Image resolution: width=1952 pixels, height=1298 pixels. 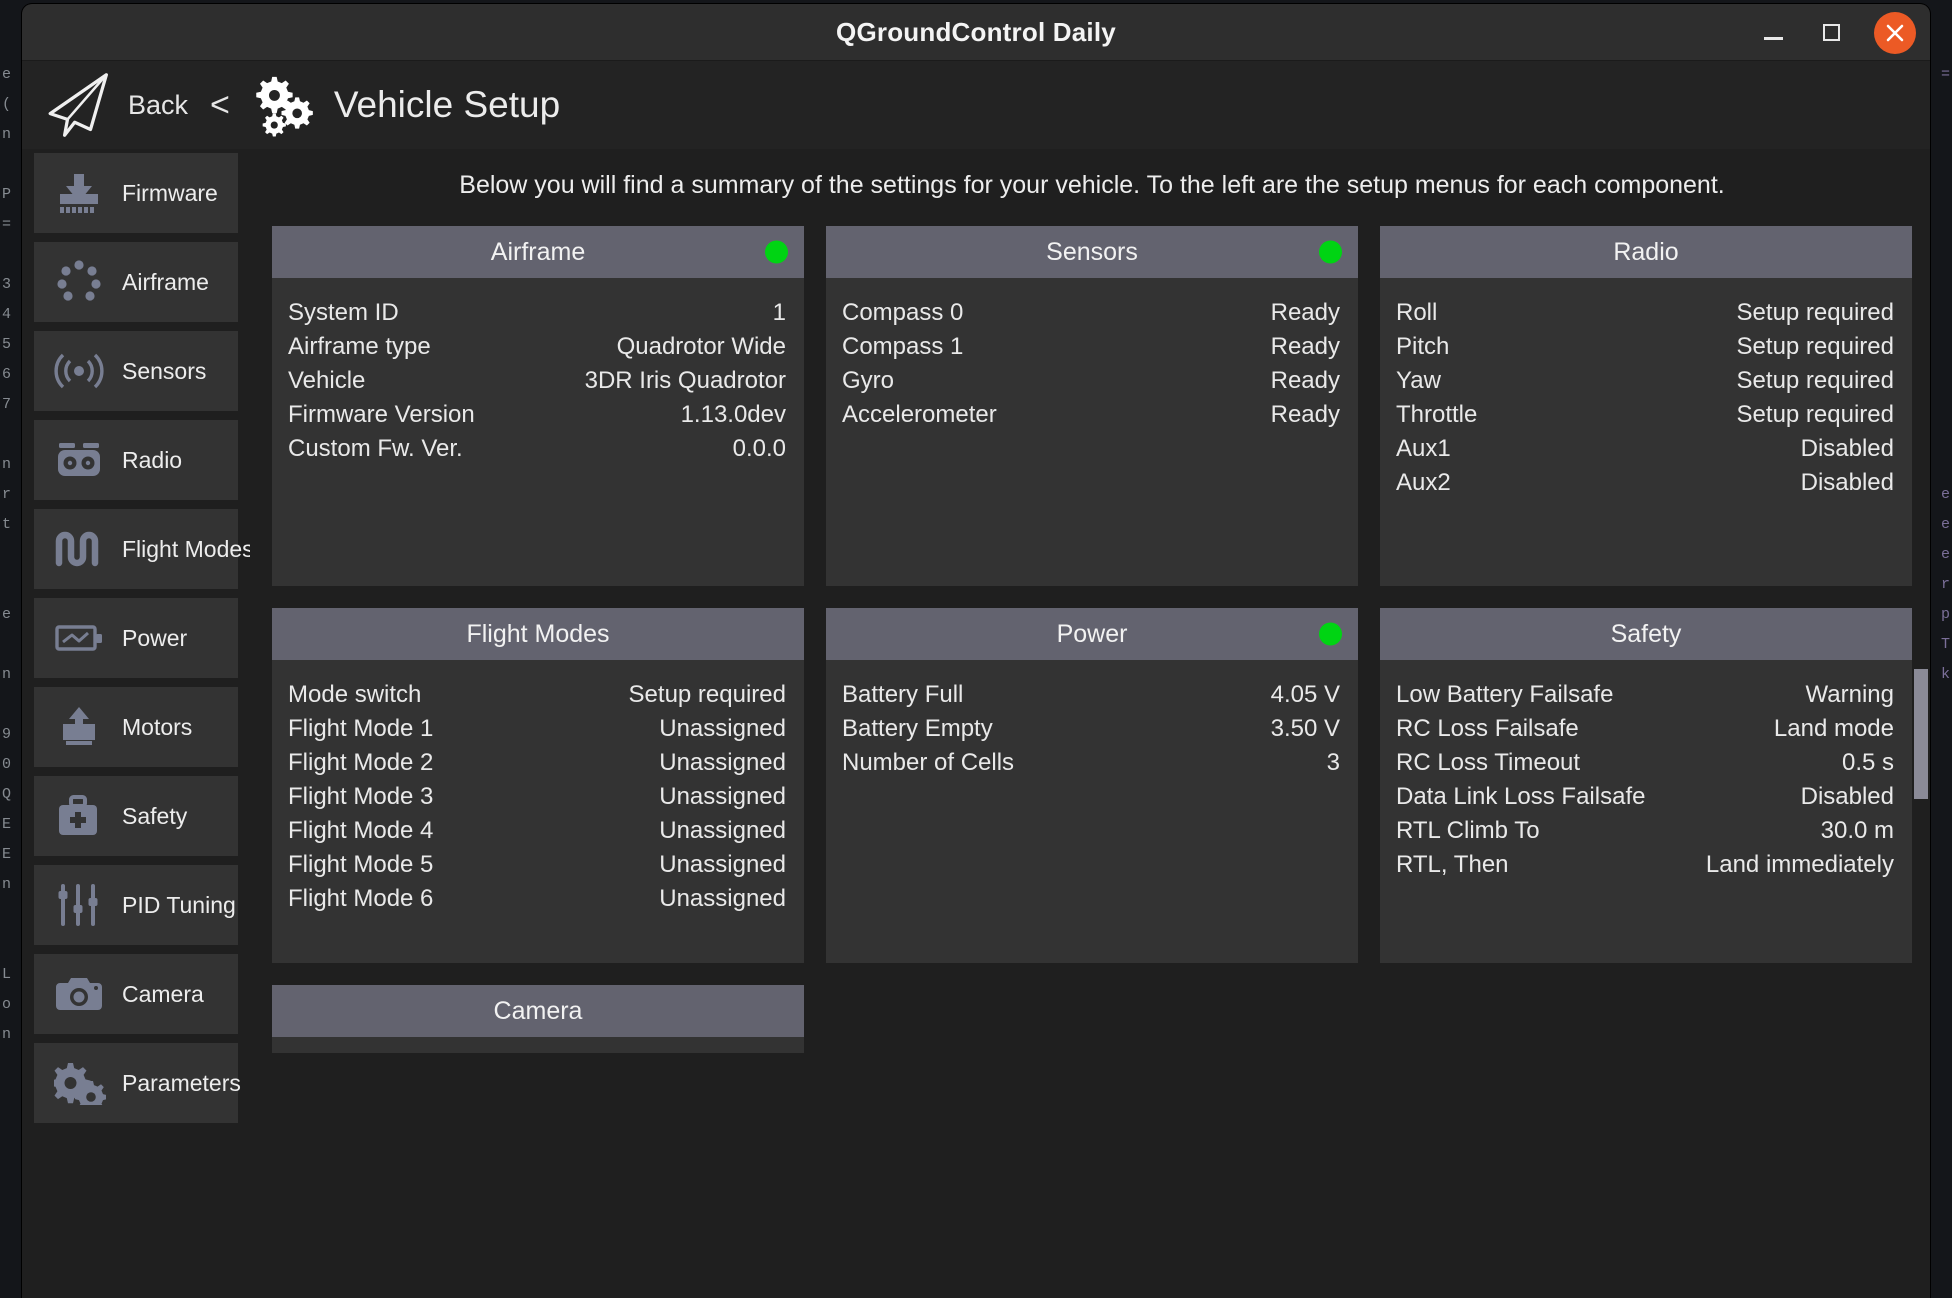 What do you see at coordinates (1773, 38) in the screenshot?
I see `minimize-icon` at bounding box center [1773, 38].